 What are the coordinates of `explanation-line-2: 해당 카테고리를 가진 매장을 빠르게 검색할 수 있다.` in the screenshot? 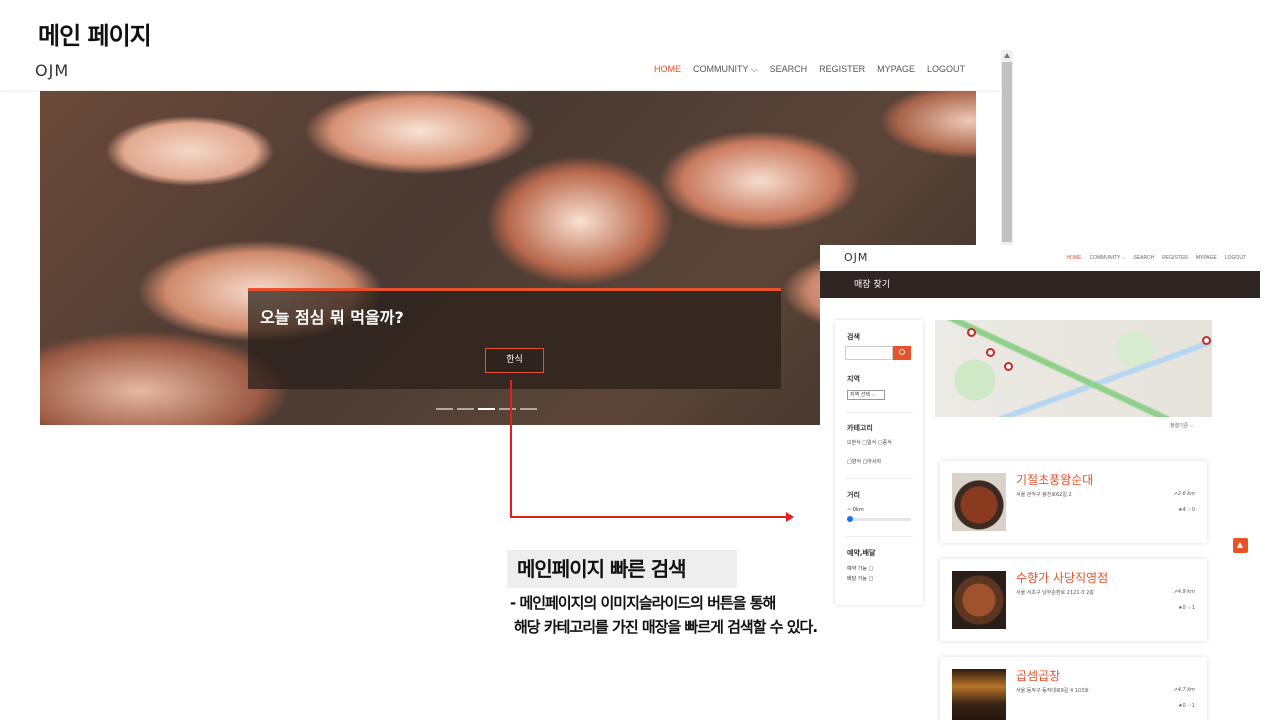 It's located at (666, 627).